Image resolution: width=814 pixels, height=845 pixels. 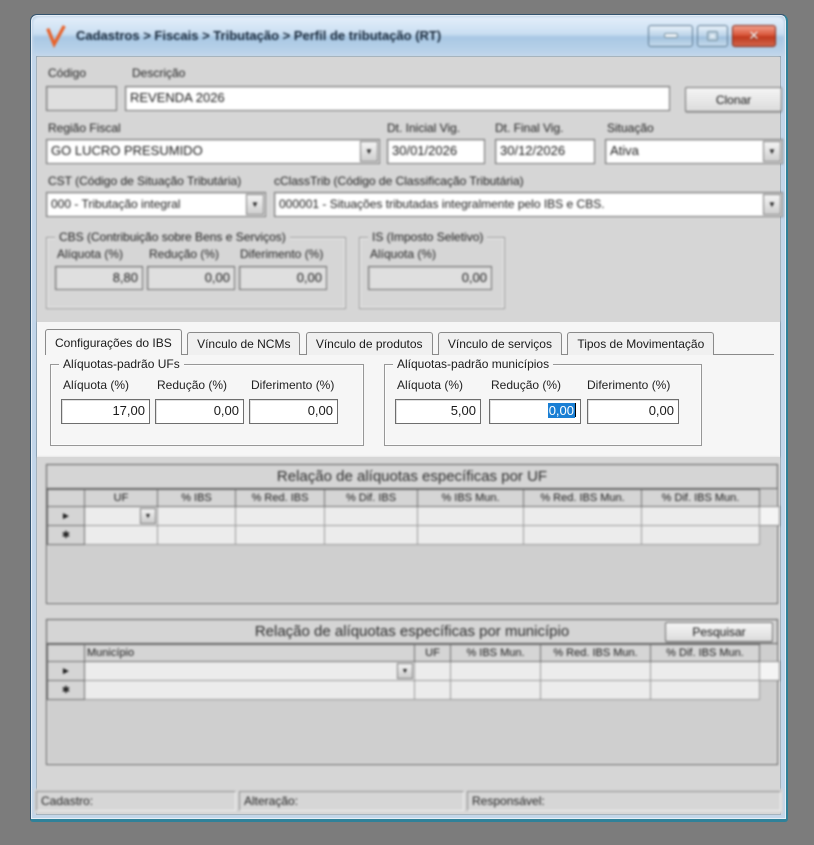 What do you see at coordinates (624, 801) in the screenshot?
I see `status-responsavel: Responsável:` at bounding box center [624, 801].